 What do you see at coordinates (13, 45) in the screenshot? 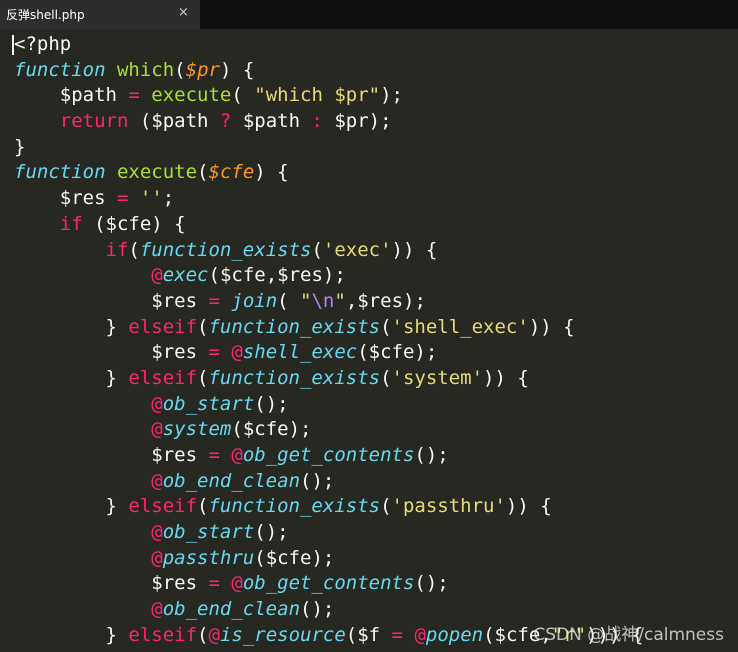
I see `text-cursor` at bounding box center [13, 45].